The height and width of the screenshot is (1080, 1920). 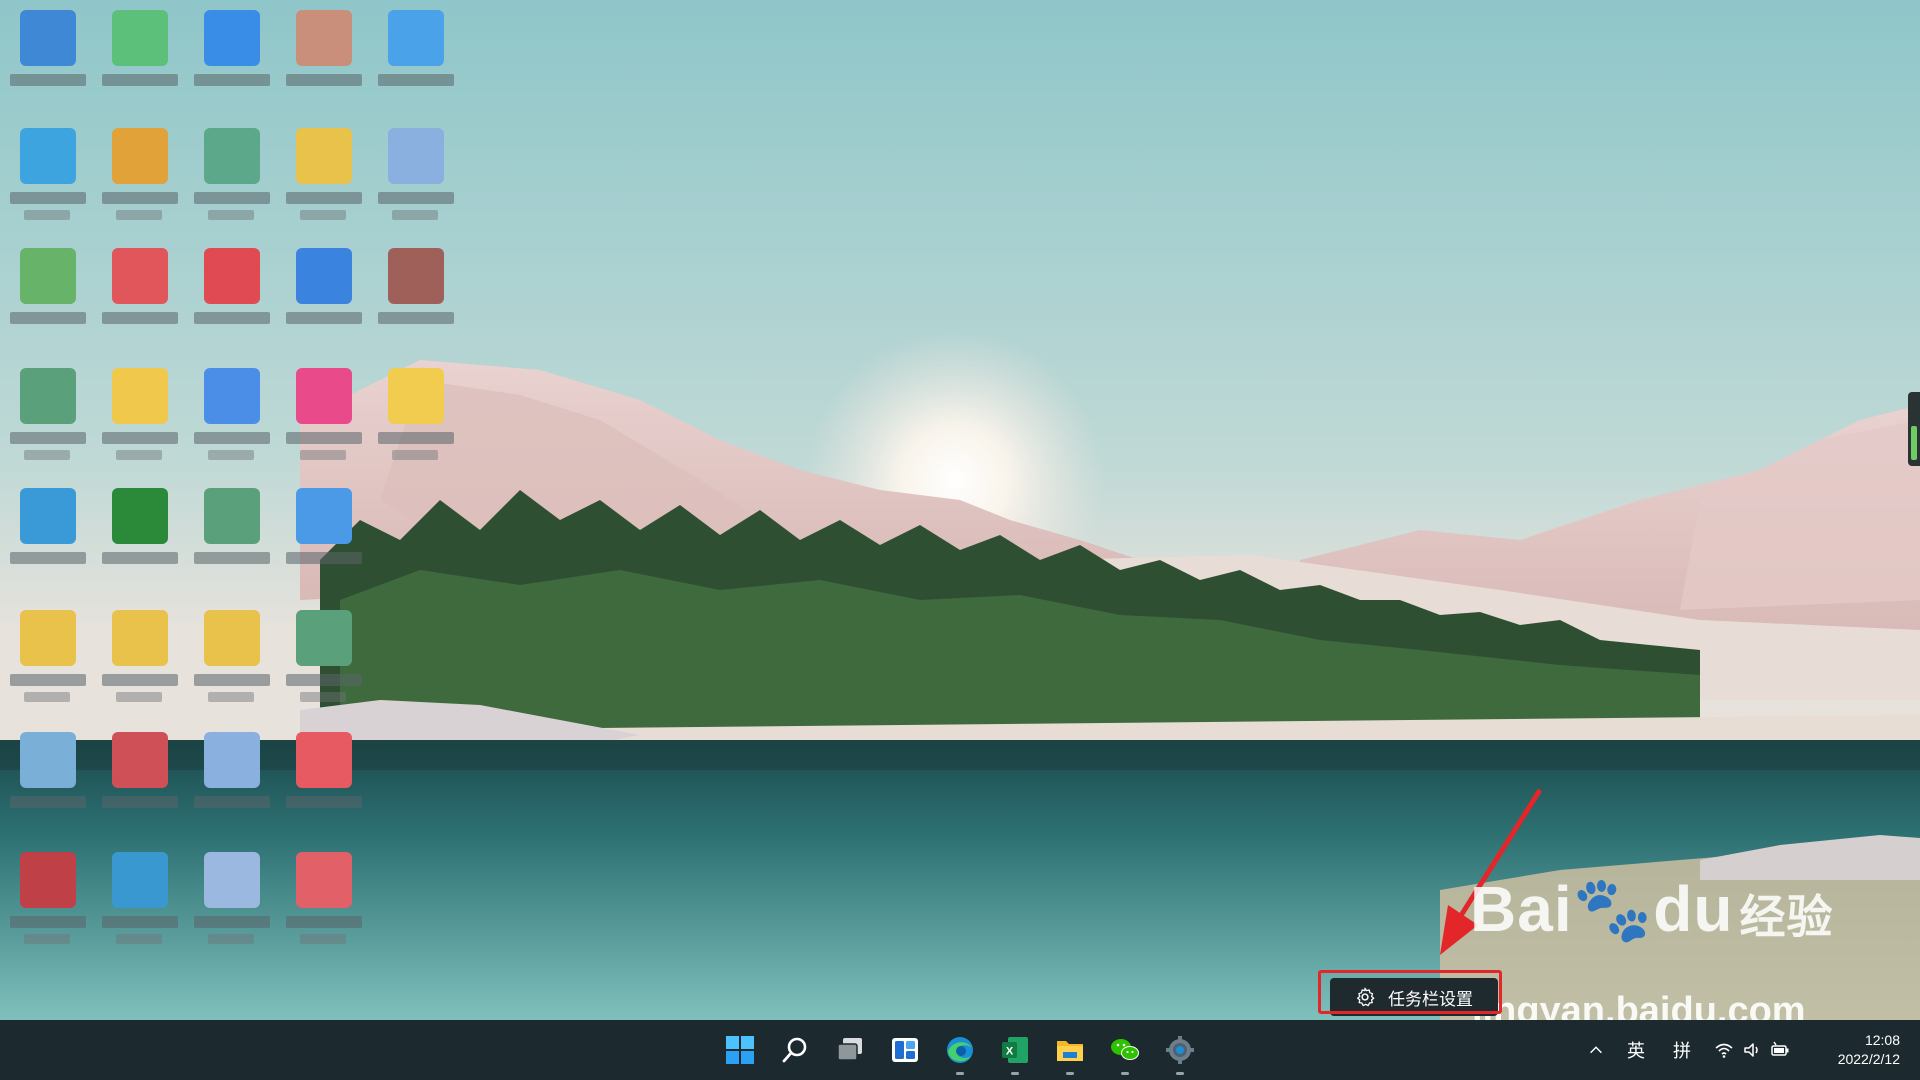 I want to click on chevron-up-icon, so click(x=1596, y=1050).